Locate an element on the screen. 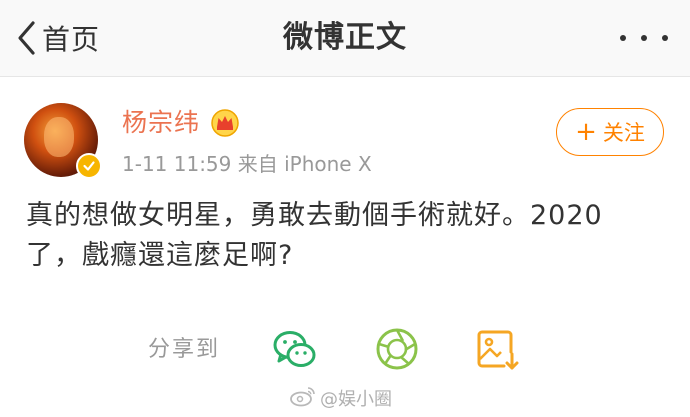 The height and width of the screenshot is (417, 690). page-title: 微博正文 is located at coordinates (345, 37).